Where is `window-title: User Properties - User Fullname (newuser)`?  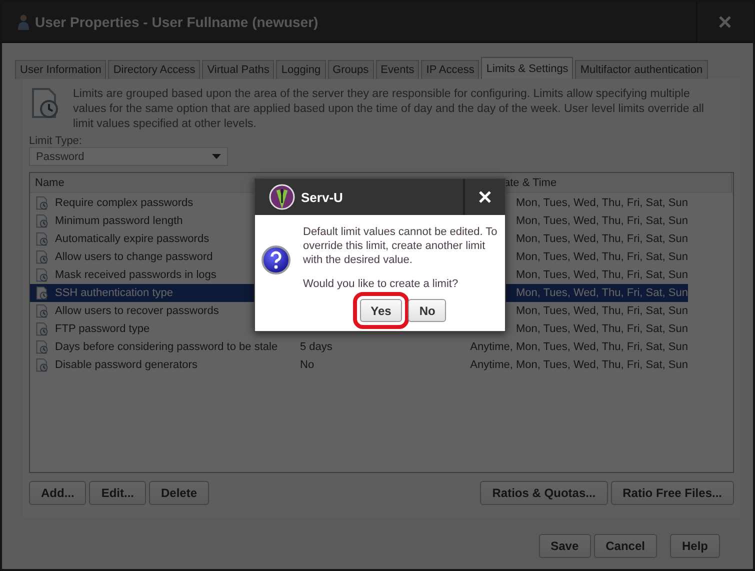
window-title: User Properties - User Fullname (newuser) is located at coordinates (177, 22).